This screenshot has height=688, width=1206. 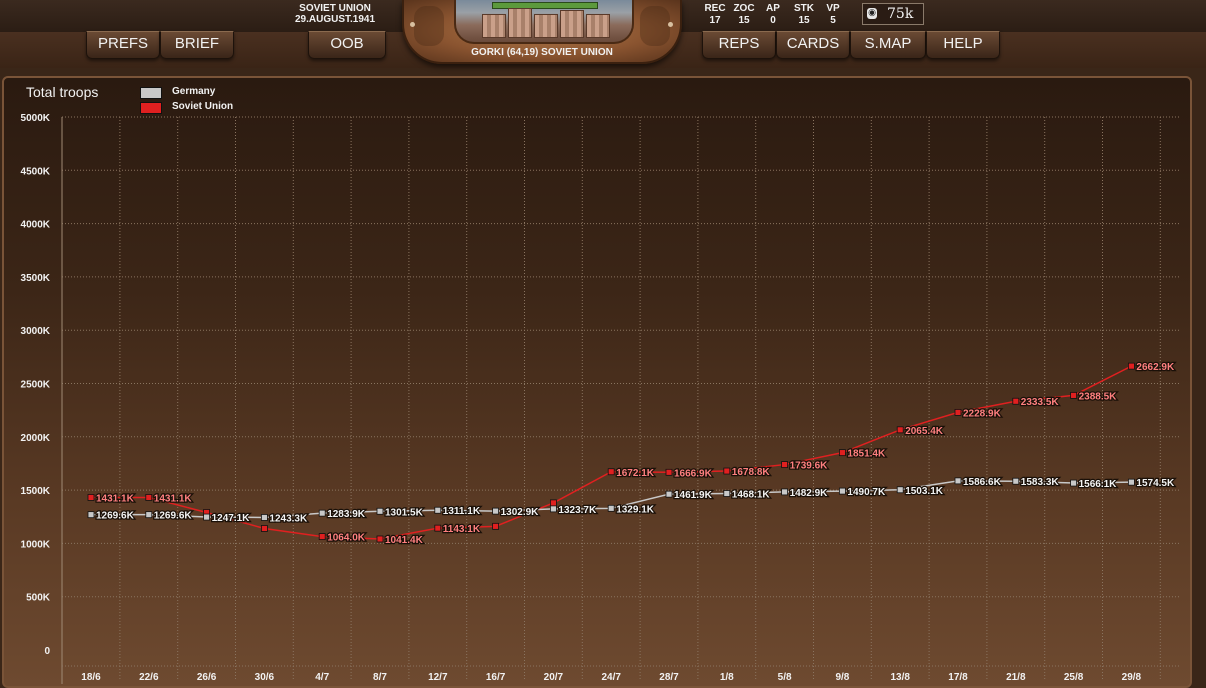 What do you see at coordinates (693, 473) in the screenshot?
I see `data-label: 1666.9K` at bounding box center [693, 473].